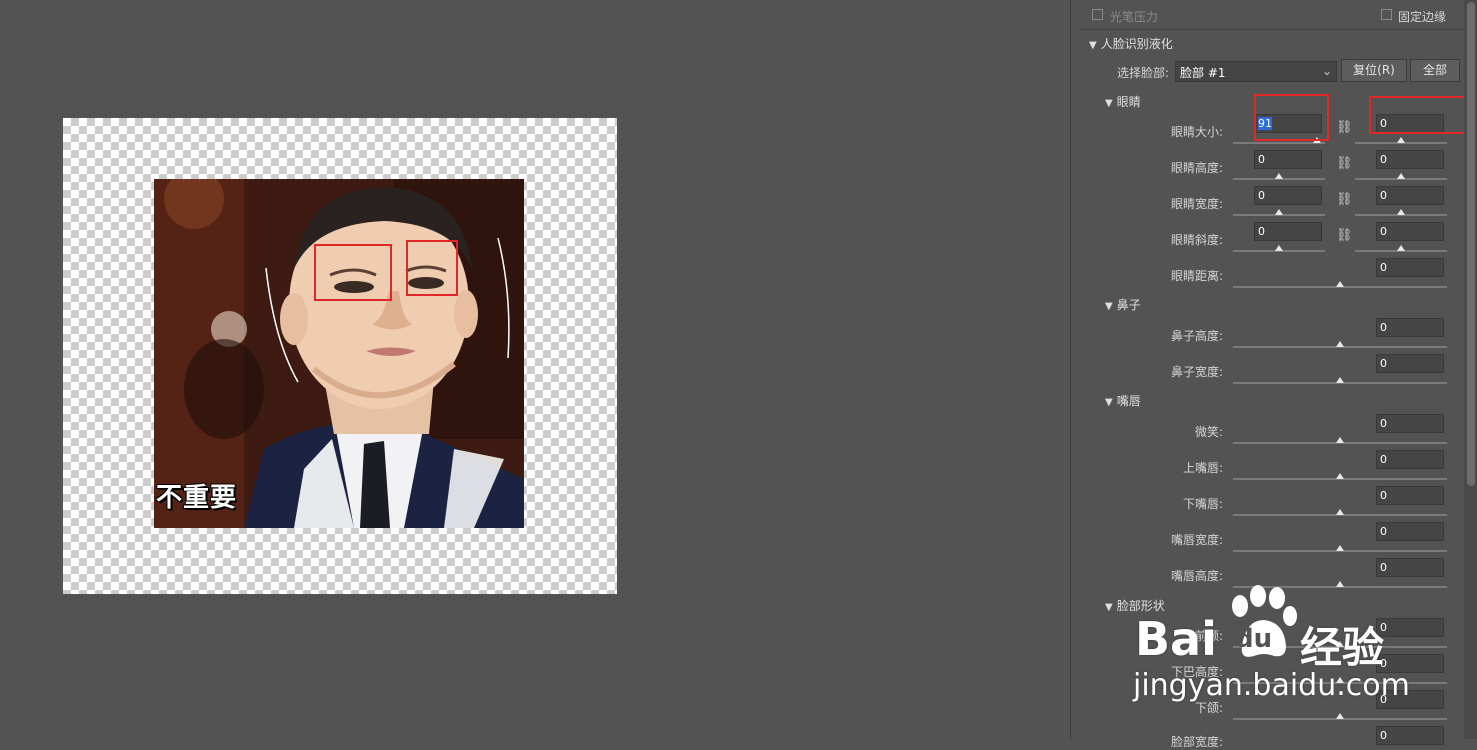 This screenshot has height=750, width=1477. I want to click on reset-button: 复位(R), so click(1374, 70).